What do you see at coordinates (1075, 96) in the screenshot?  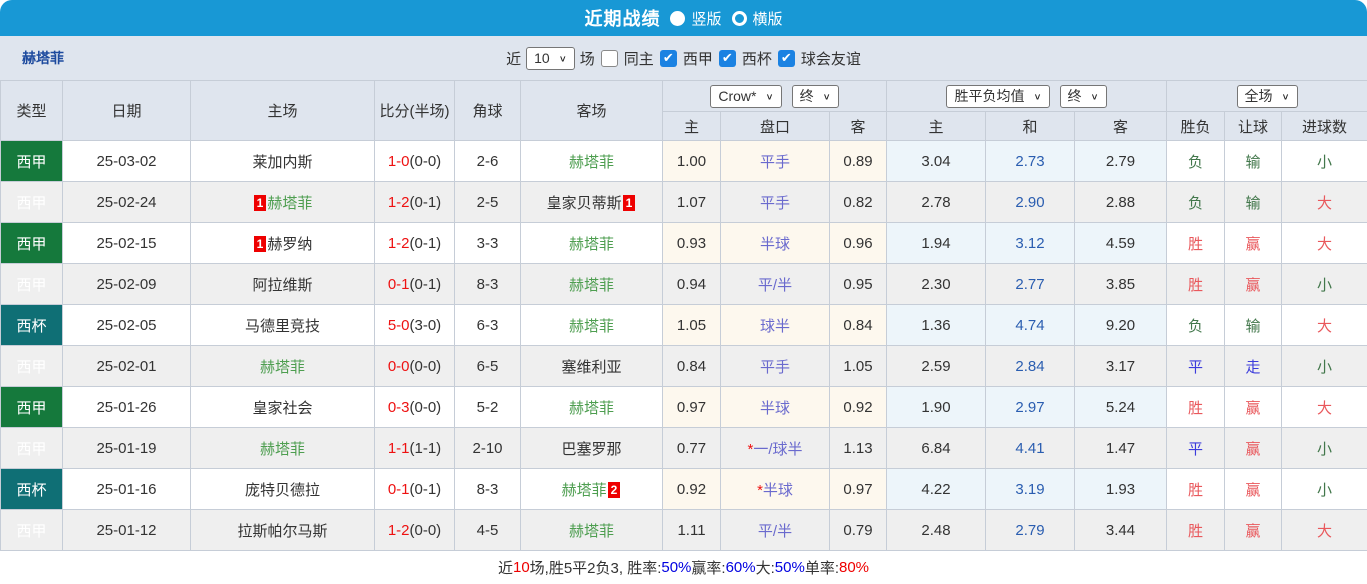 I see `avg-state-value: 终` at bounding box center [1075, 96].